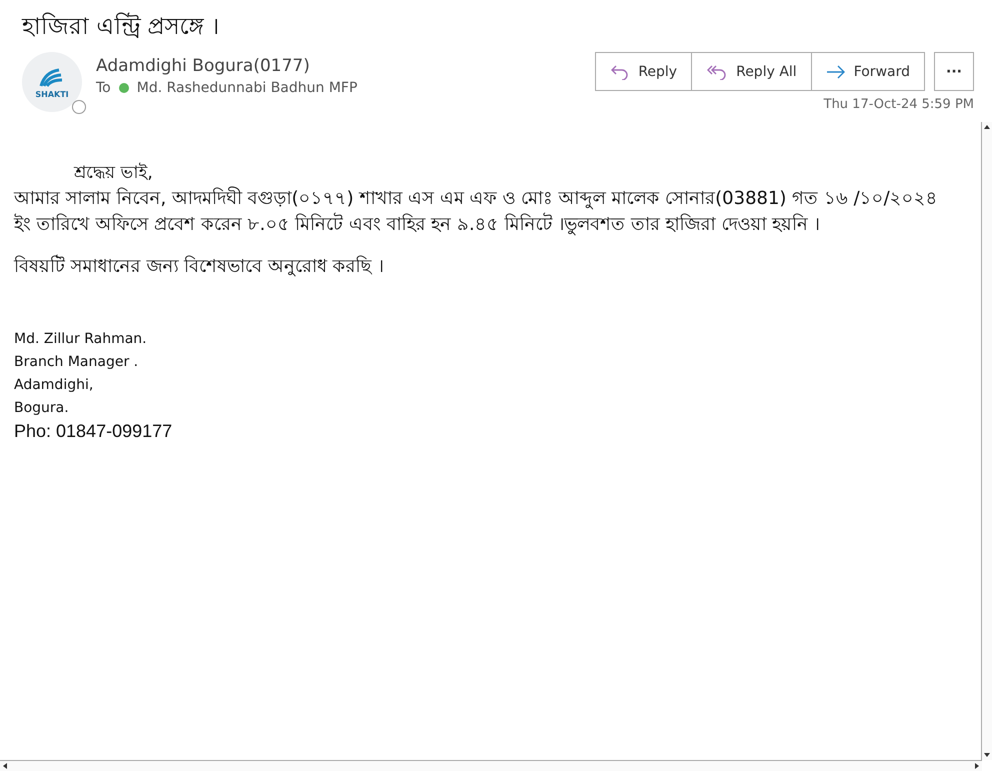 The height and width of the screenshot is (773, 992). What do you see at coordinates (94, 431) in the screenshot?
I see `phone-number: Pho: 01847-099177` at bounding box center [94, 431].